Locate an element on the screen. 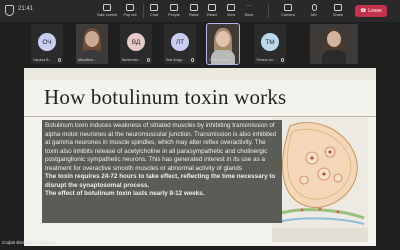  participant-body is located at coordinates (334, 57).